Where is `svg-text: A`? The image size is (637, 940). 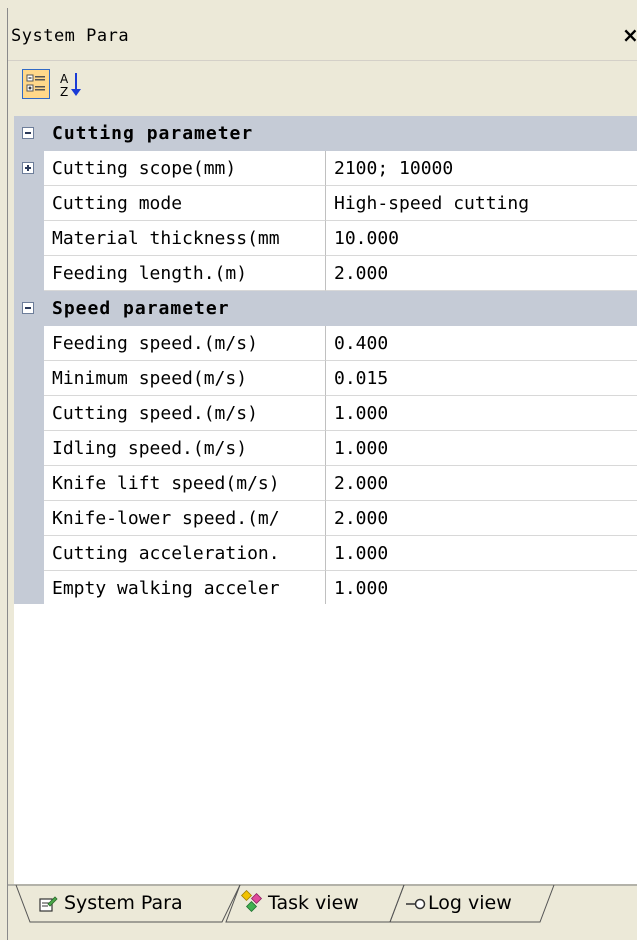
svg-text: A is located at coordinates (64, 79).